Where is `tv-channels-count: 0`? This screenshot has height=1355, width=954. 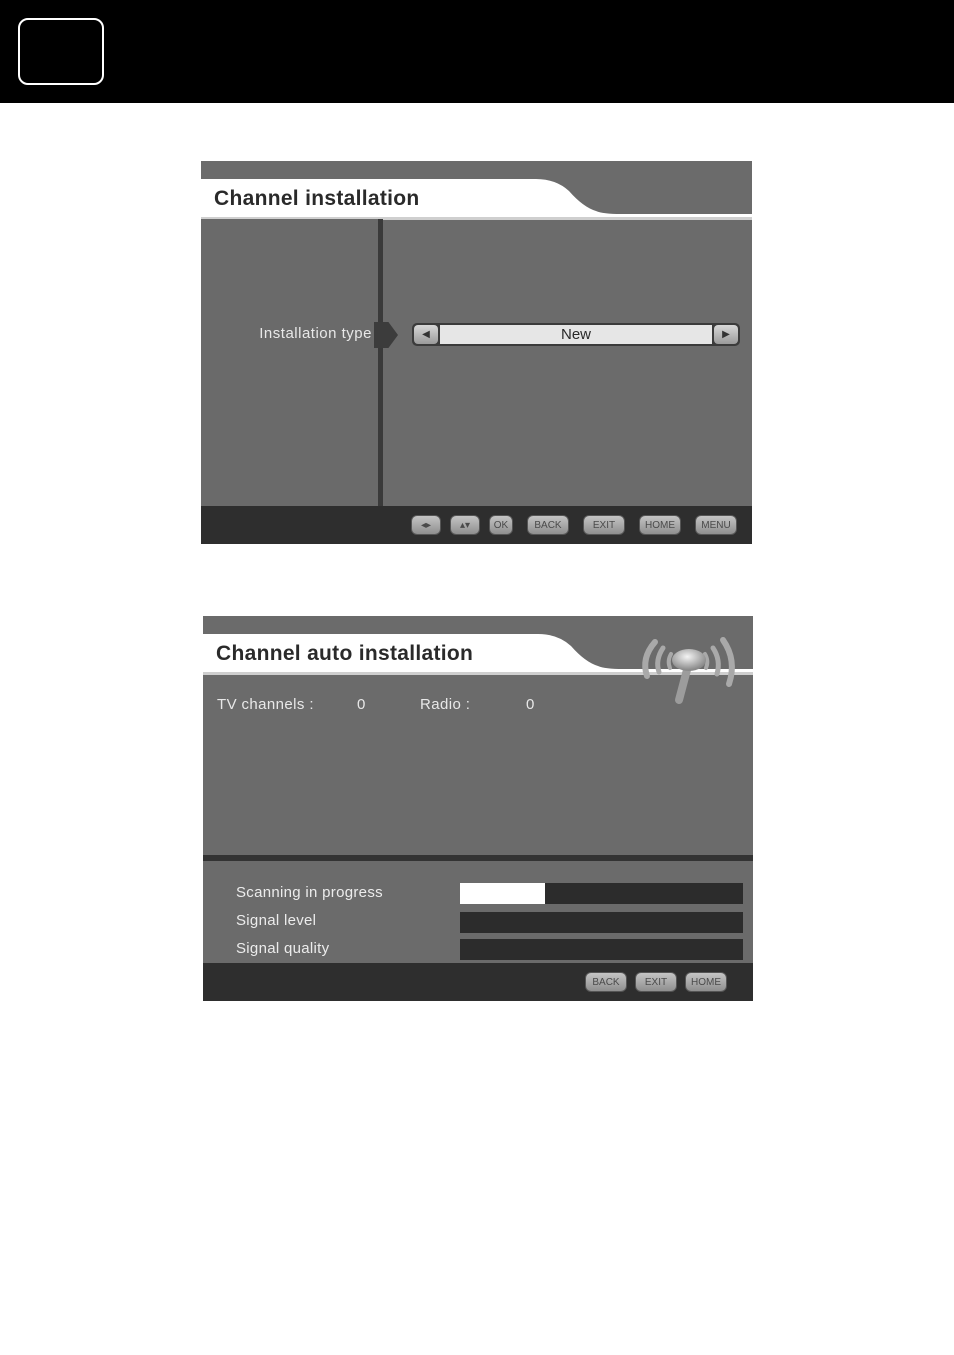 tv-channels-count: 0 is located at coordinates (361, 704).